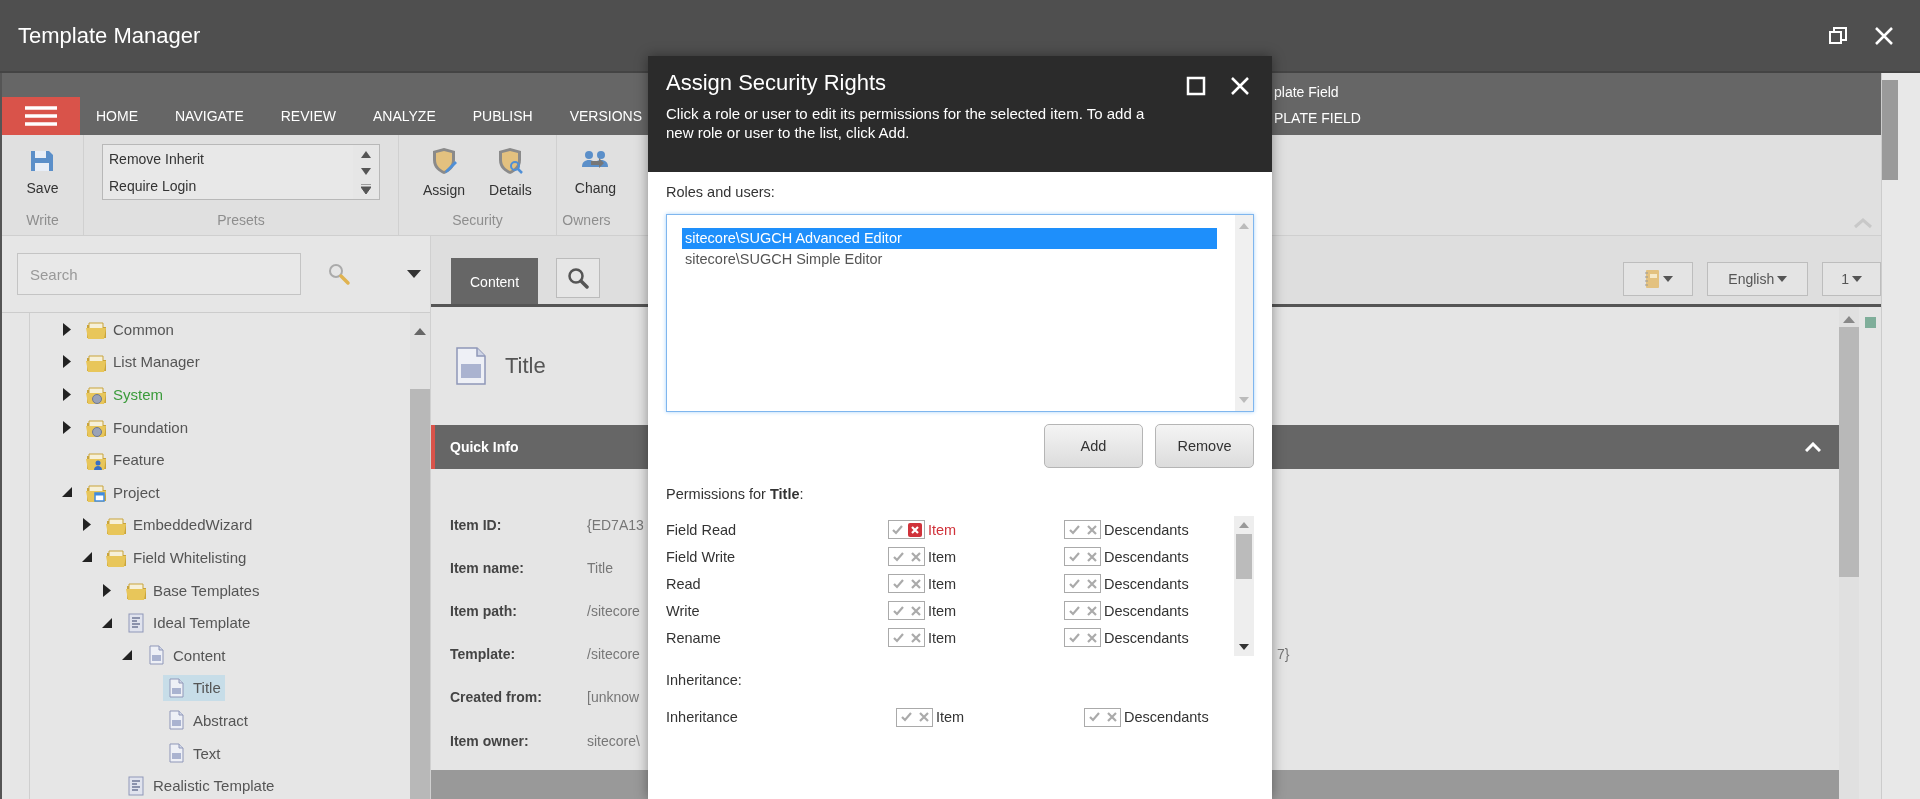 The width and height of the screenshot is (1920, 799). I want to click on presets-list: Remove Inherit Require Login, so click(241, 172).